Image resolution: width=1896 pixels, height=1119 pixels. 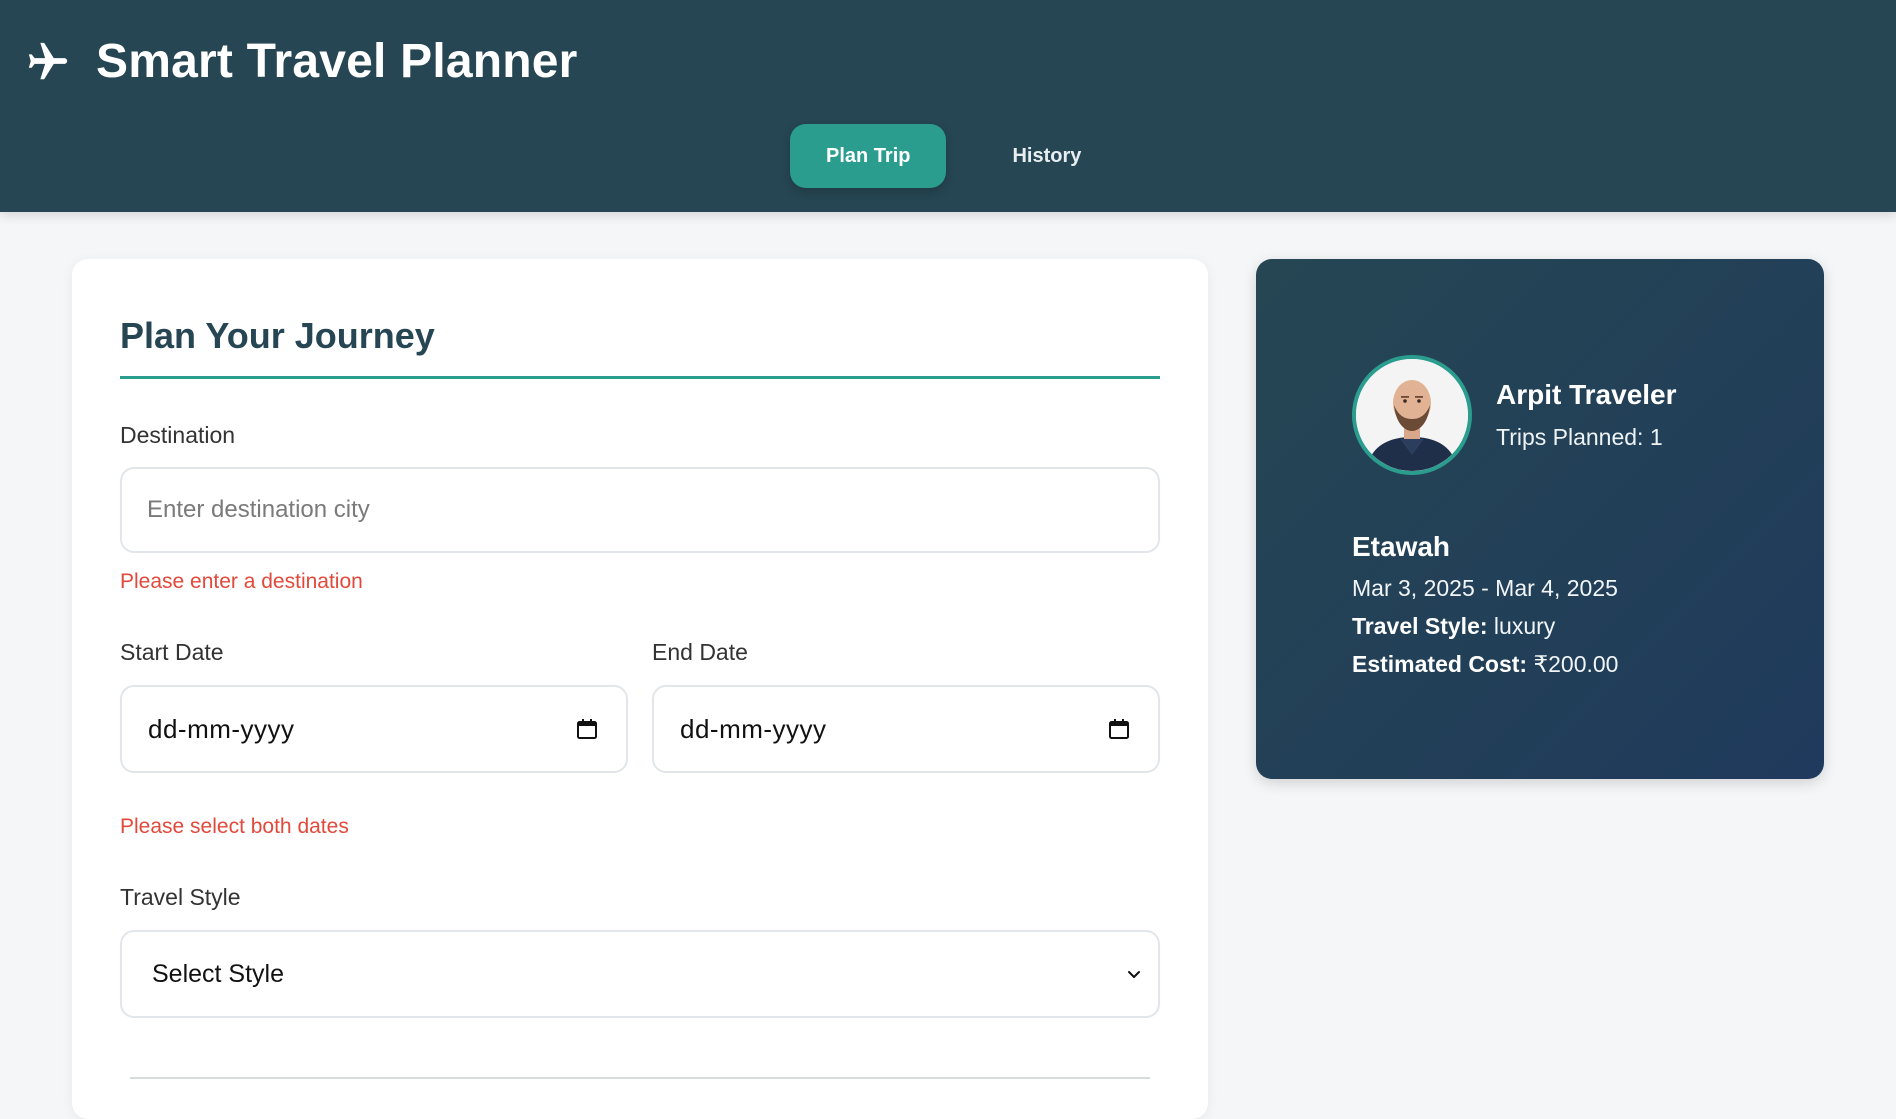 I want to click on trip-cost-label: Estimated Cost:, so click(x=1440, y=664).